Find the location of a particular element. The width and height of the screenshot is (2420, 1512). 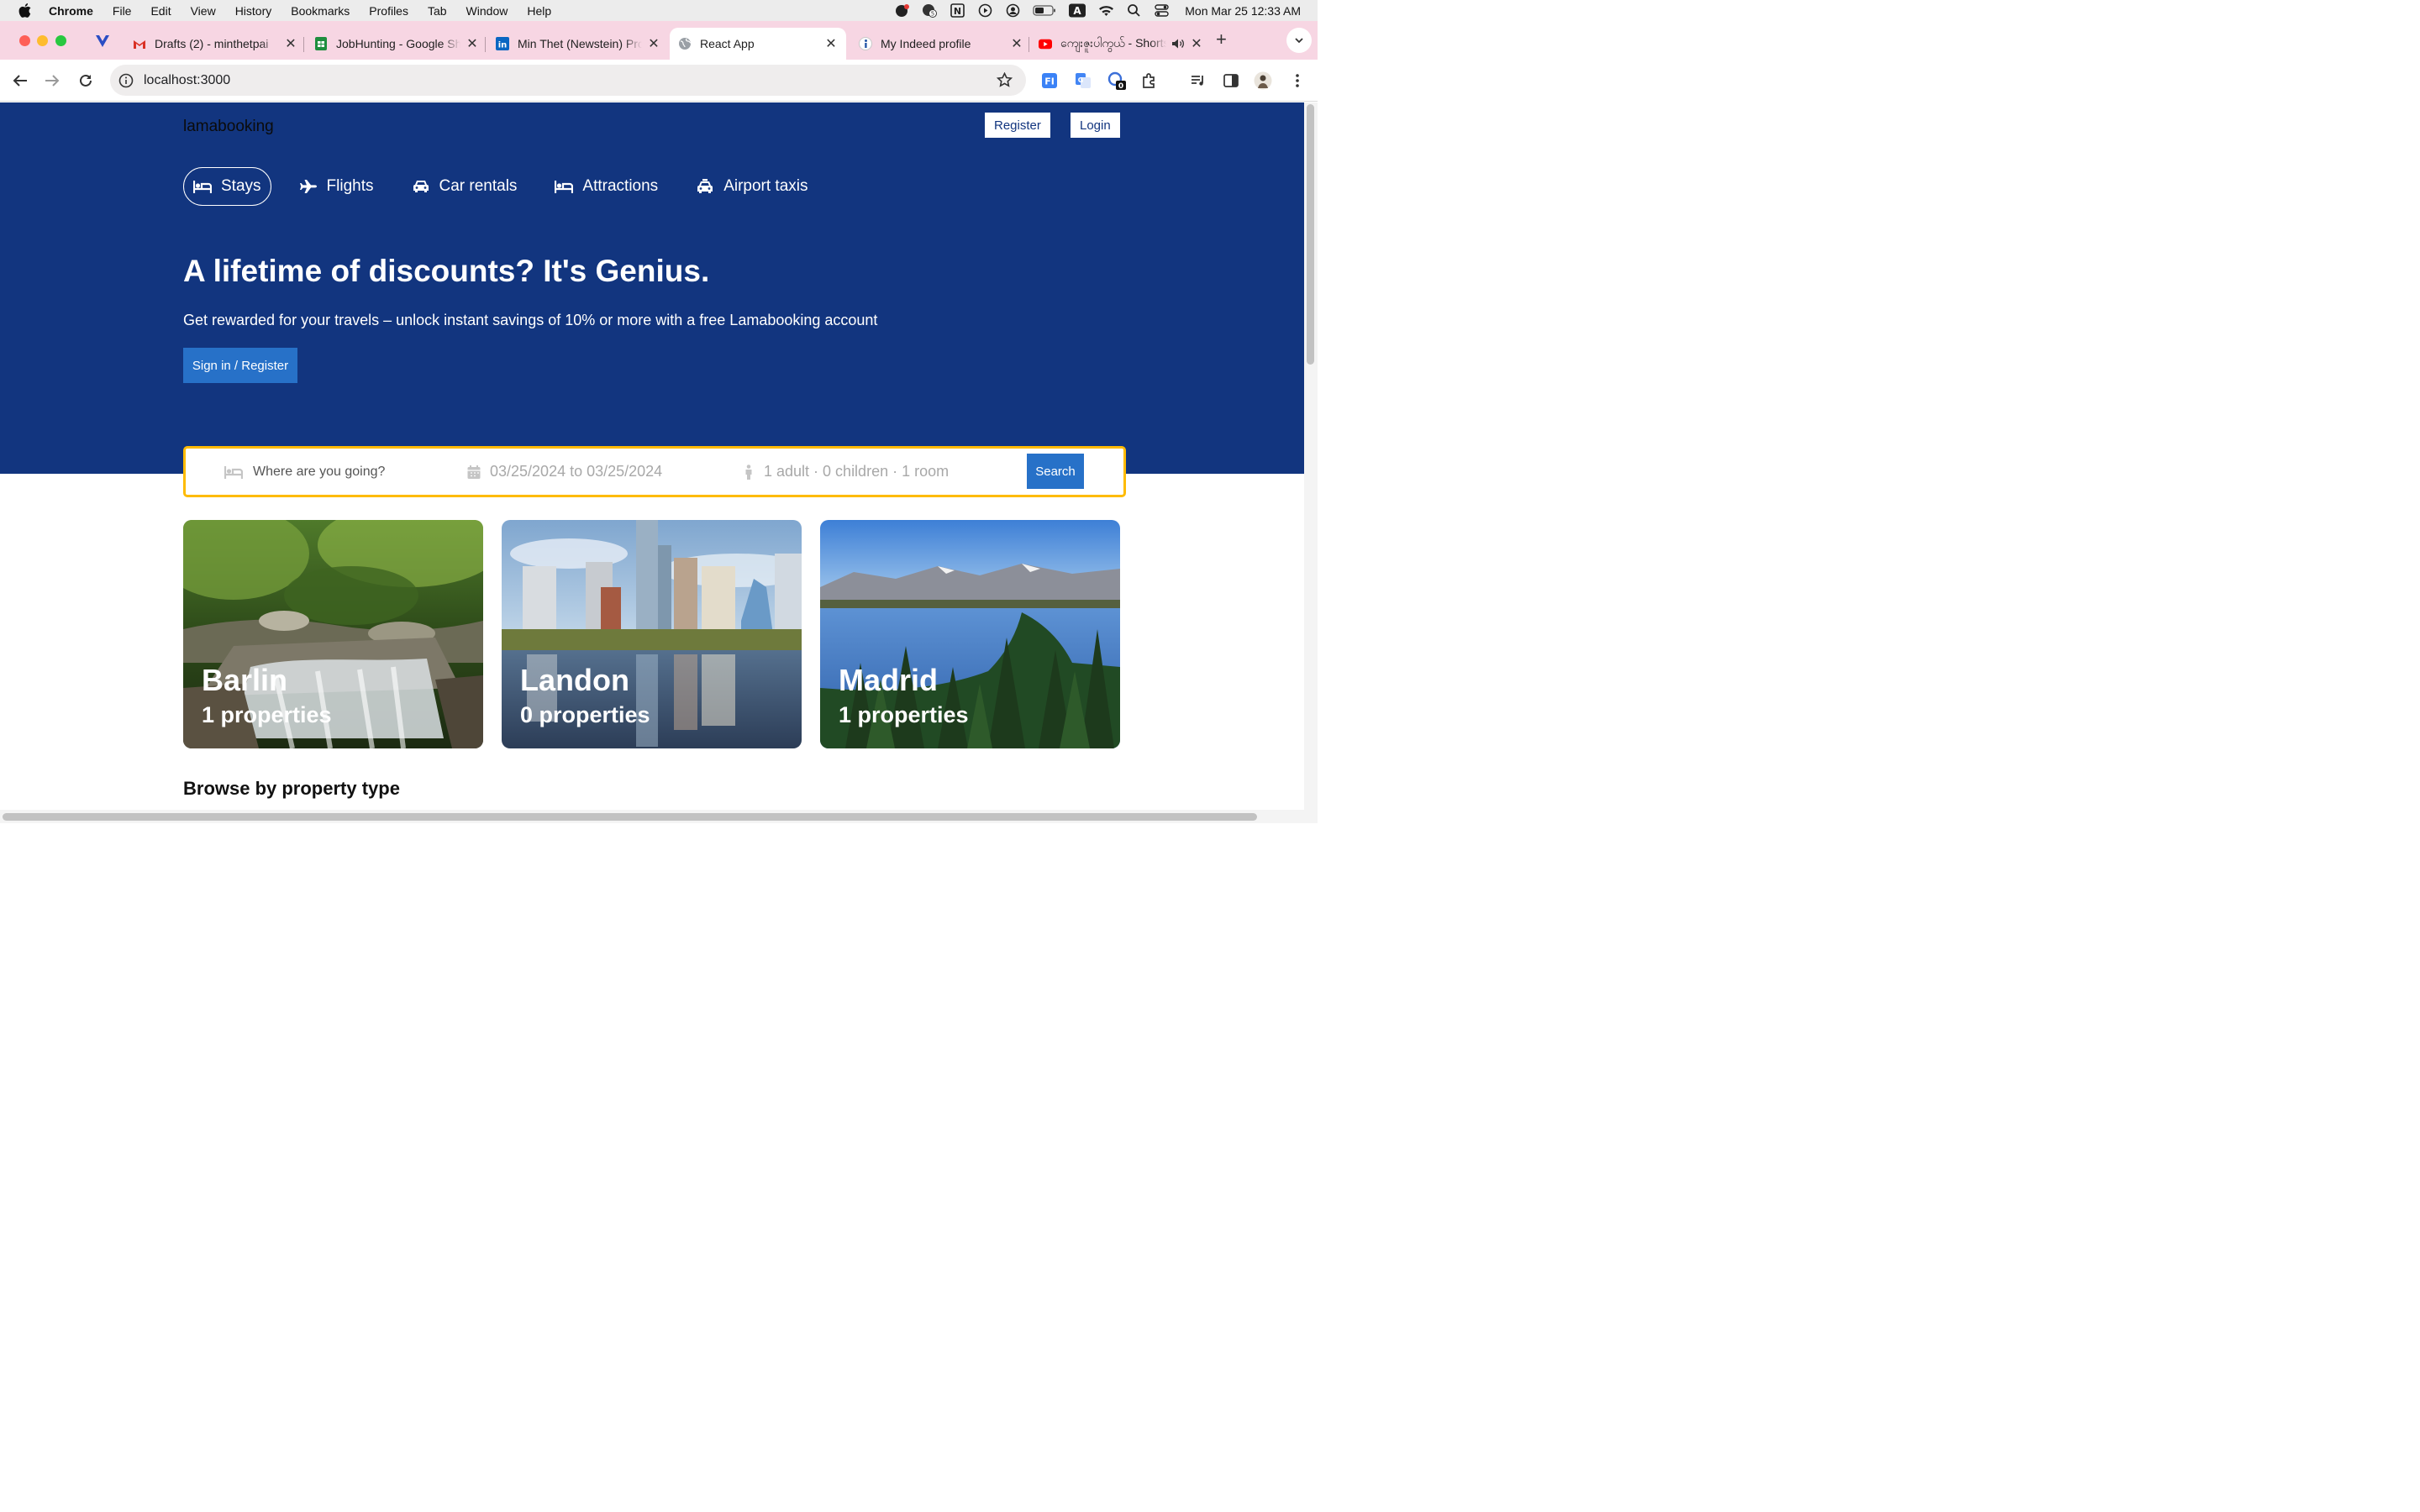

globe-icon is located at coordinates (685, 43).